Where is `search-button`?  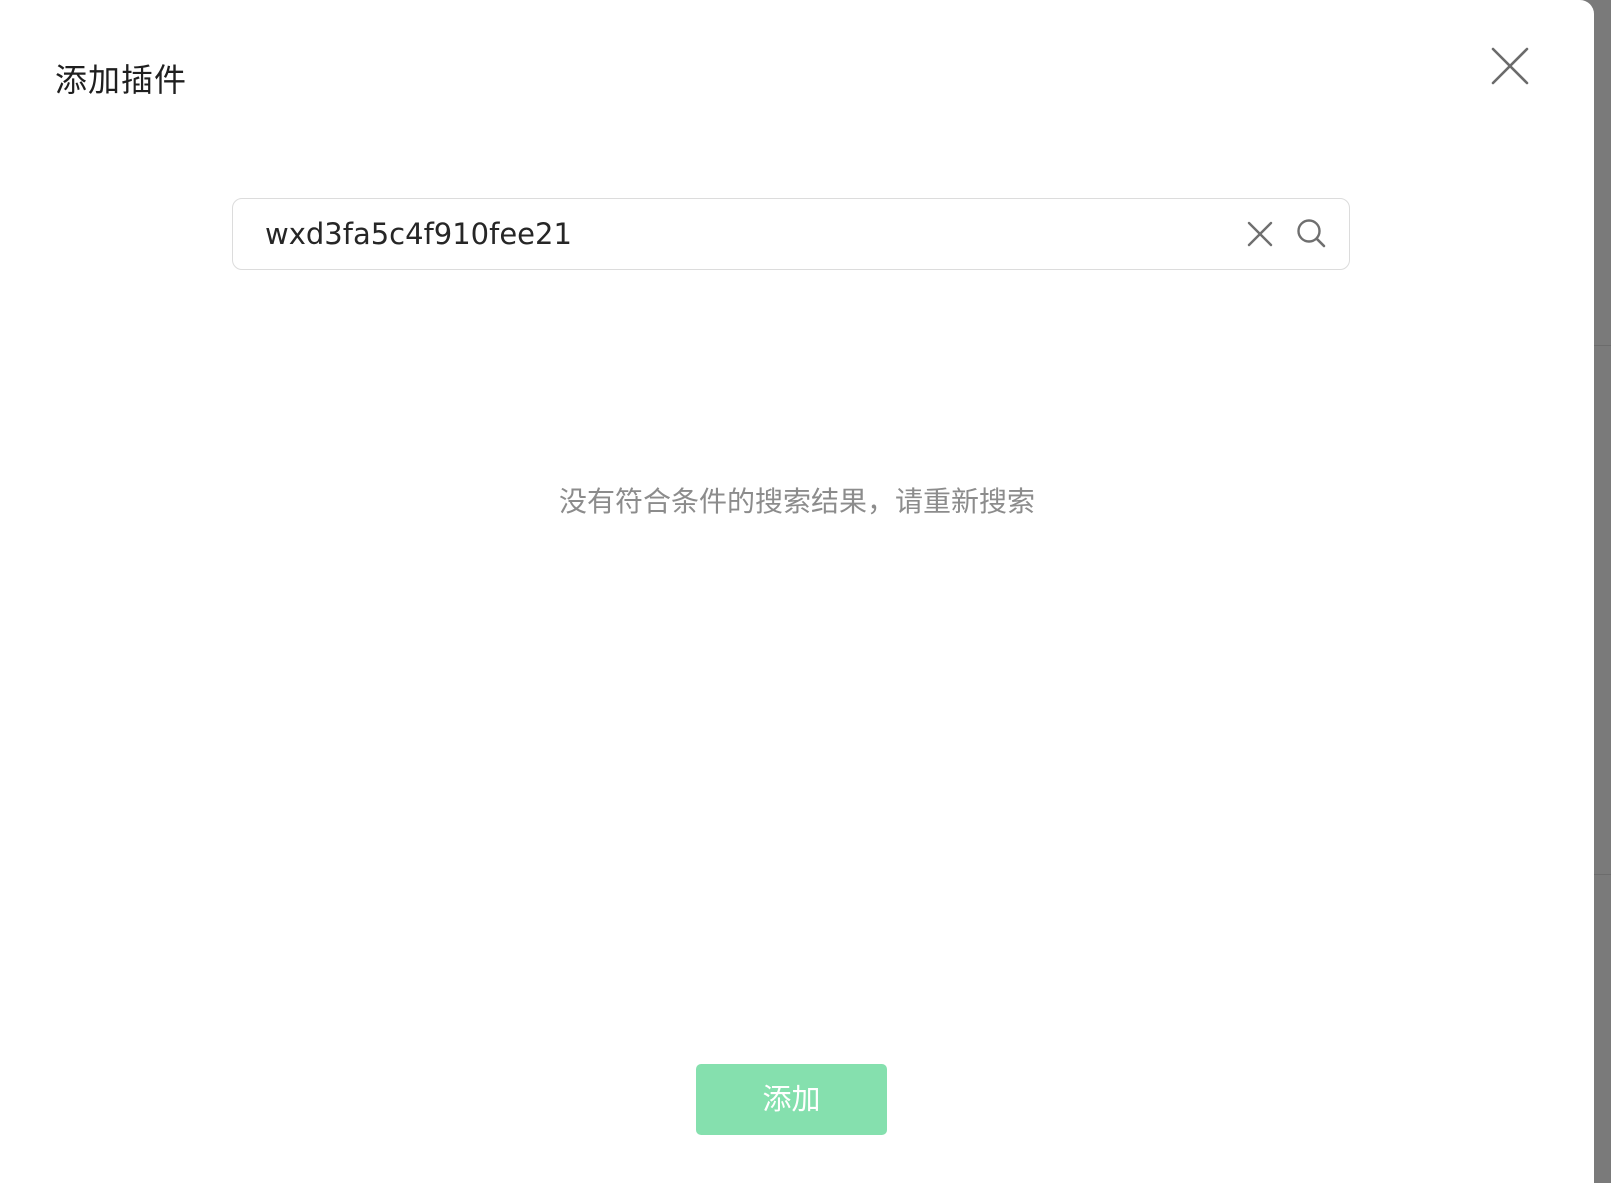 search-button is located at coordinates (1312, 234).